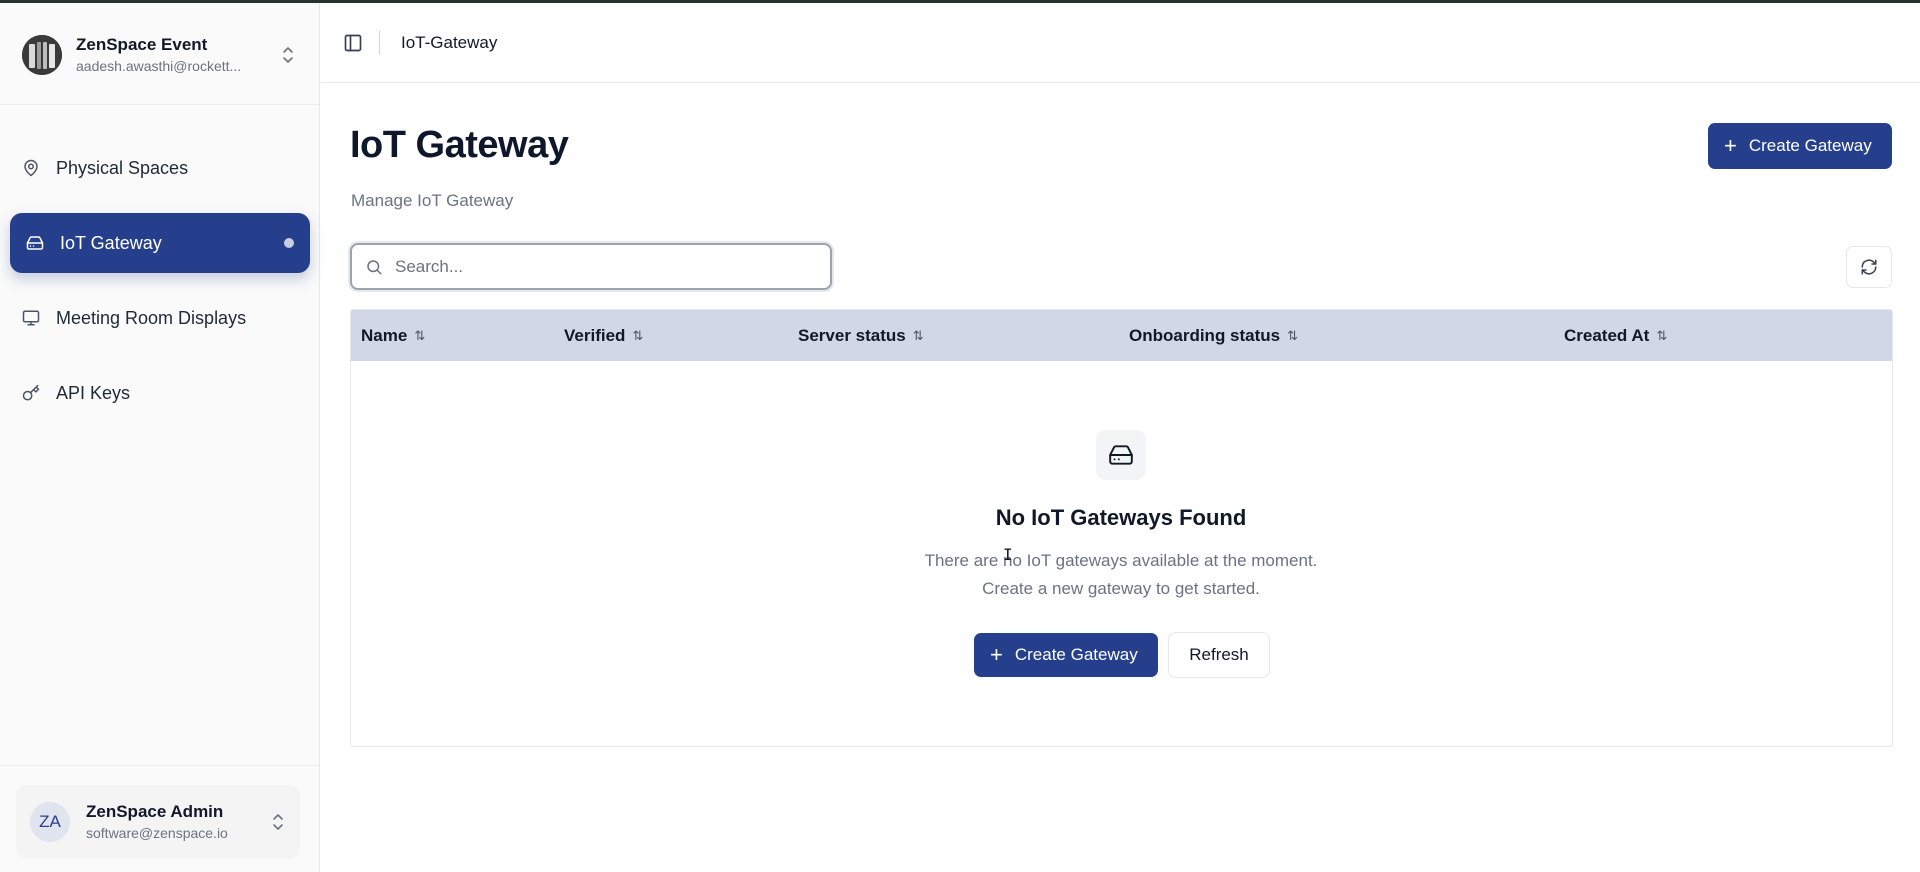 This screenshot has height=872, width=1920. I want to click on breadcrumb: IoT-Gateway, so click(449, 42).